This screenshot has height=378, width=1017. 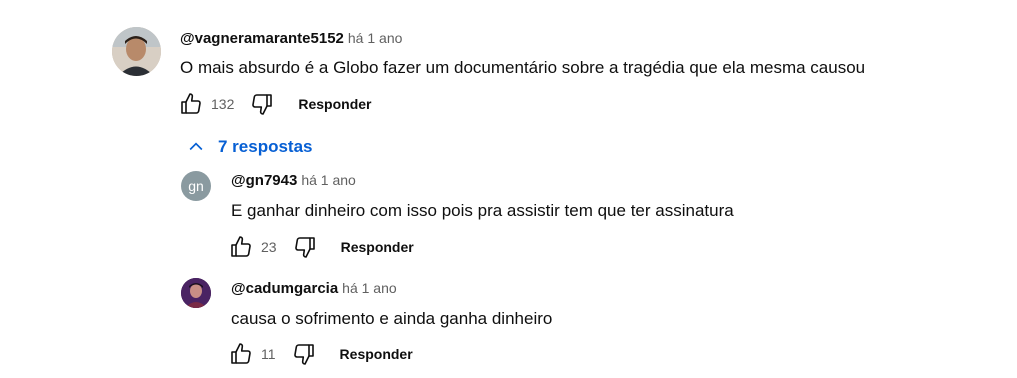 I want to click on reply-actions: 23 Responder, so click(x=320, y=247).